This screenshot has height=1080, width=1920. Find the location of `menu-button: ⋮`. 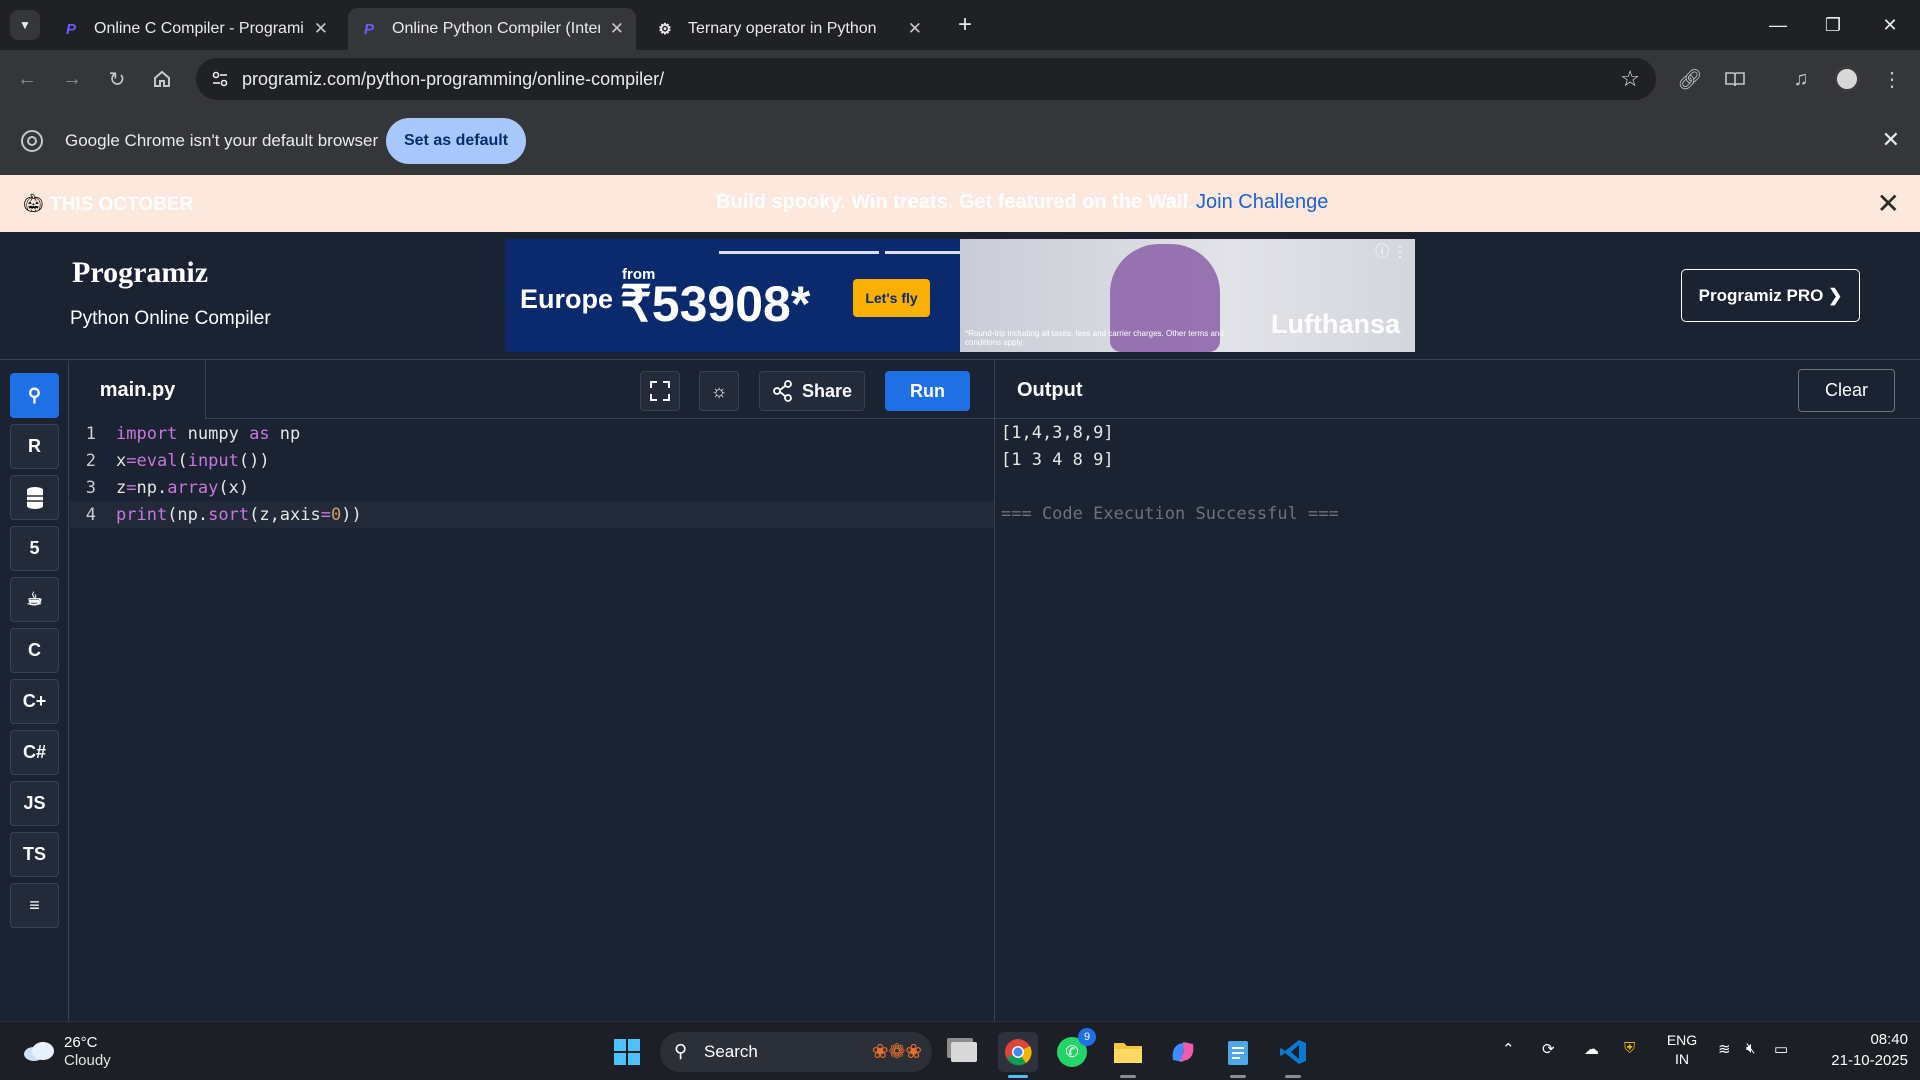

menu-button: ⋮ is located at coordinates (1892, 79).